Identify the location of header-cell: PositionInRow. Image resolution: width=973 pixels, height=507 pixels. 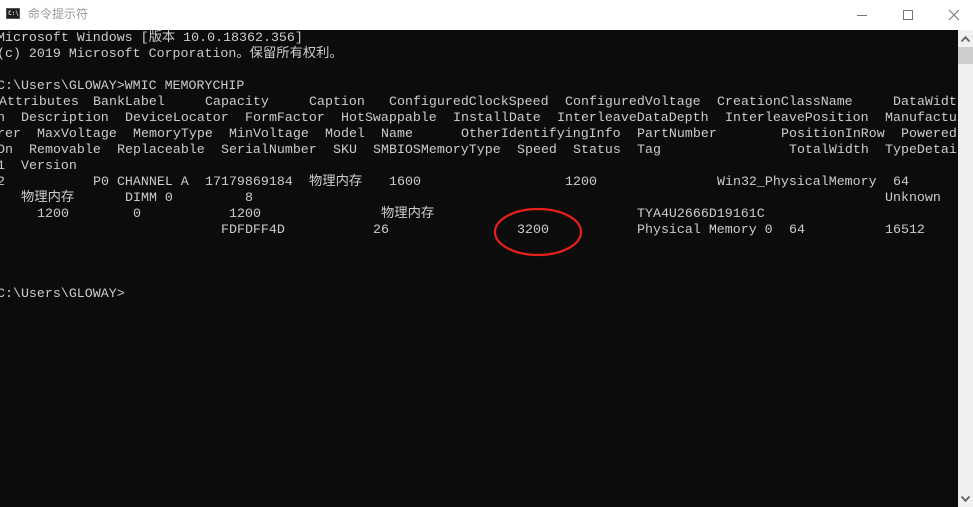
(833, 133).